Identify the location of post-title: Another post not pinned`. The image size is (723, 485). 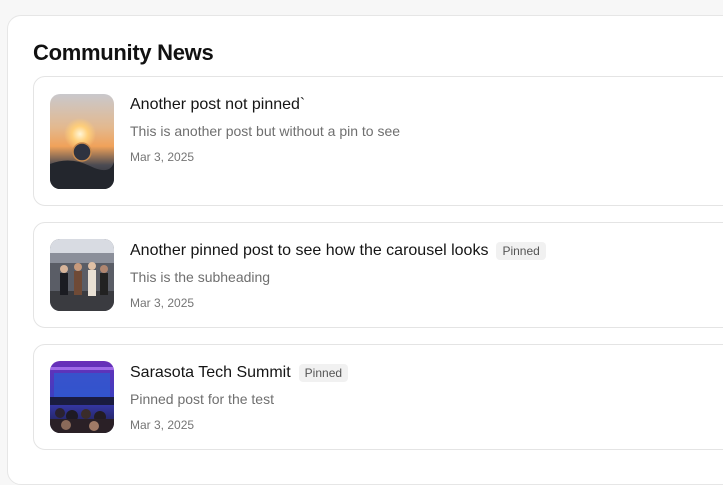
(217, 105).